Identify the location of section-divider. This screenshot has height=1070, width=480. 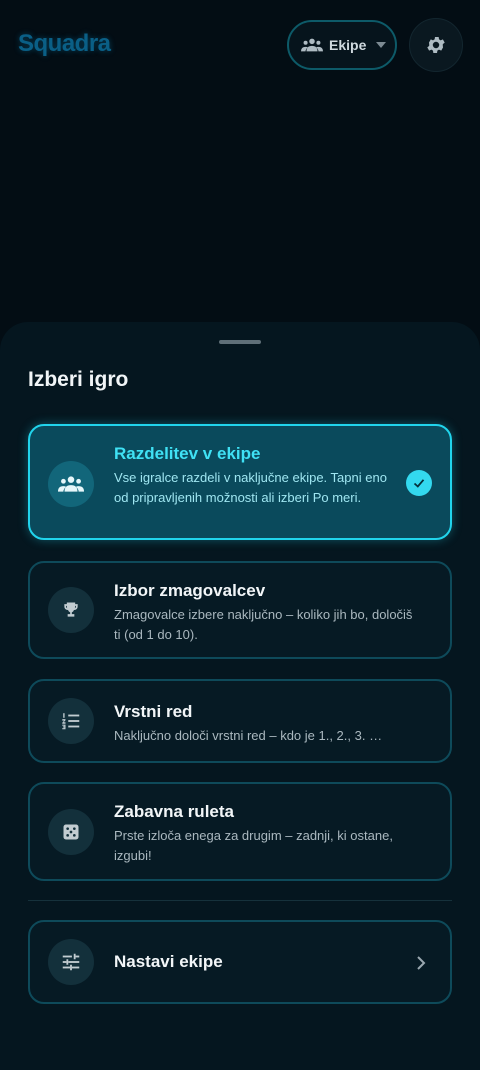
(240, 900).